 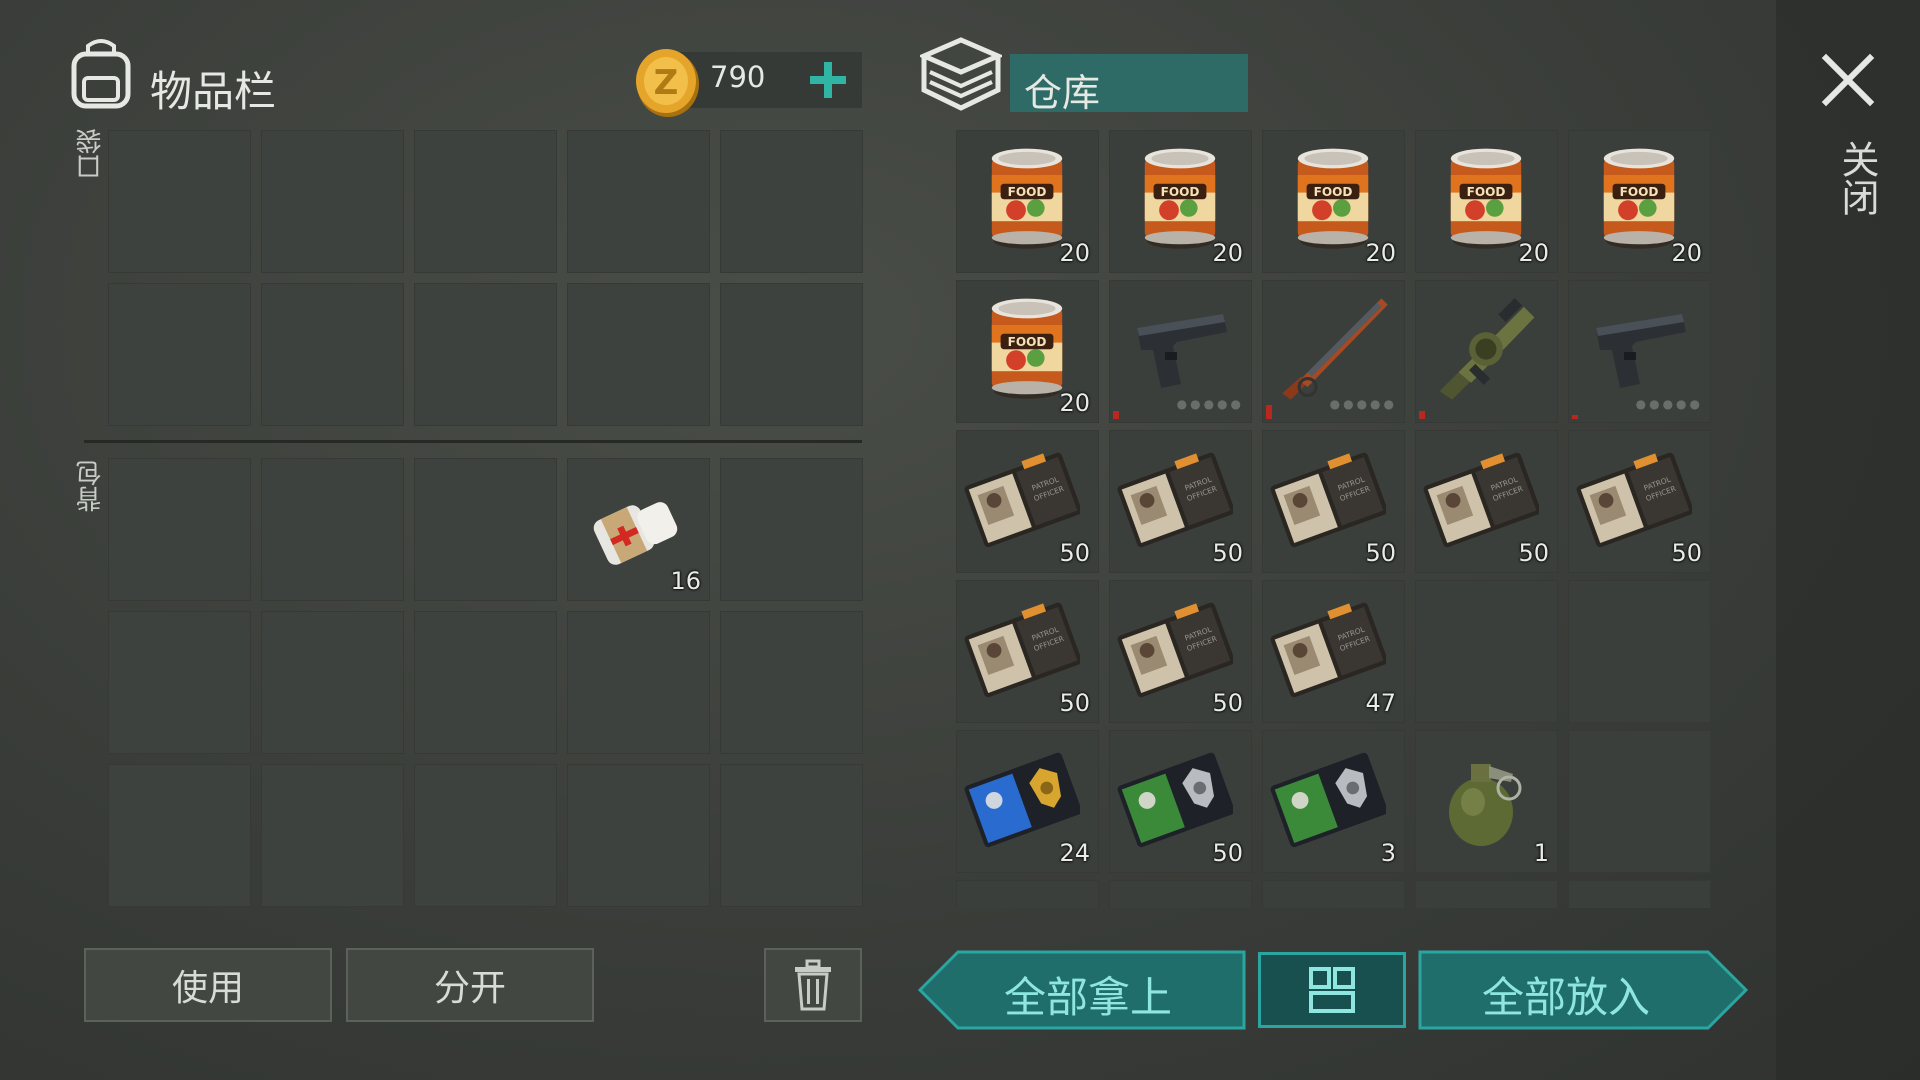 I want to click on pistol-icon, so click(x=1641, y=348).